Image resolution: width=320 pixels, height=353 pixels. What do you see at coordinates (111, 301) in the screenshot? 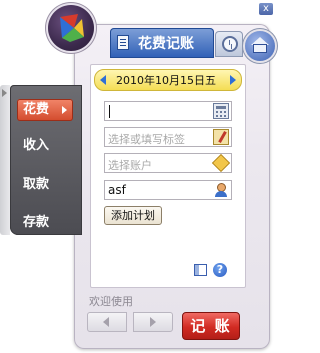
I see `welcome-text: 欢迎使用` at bounding box center [111, 301].